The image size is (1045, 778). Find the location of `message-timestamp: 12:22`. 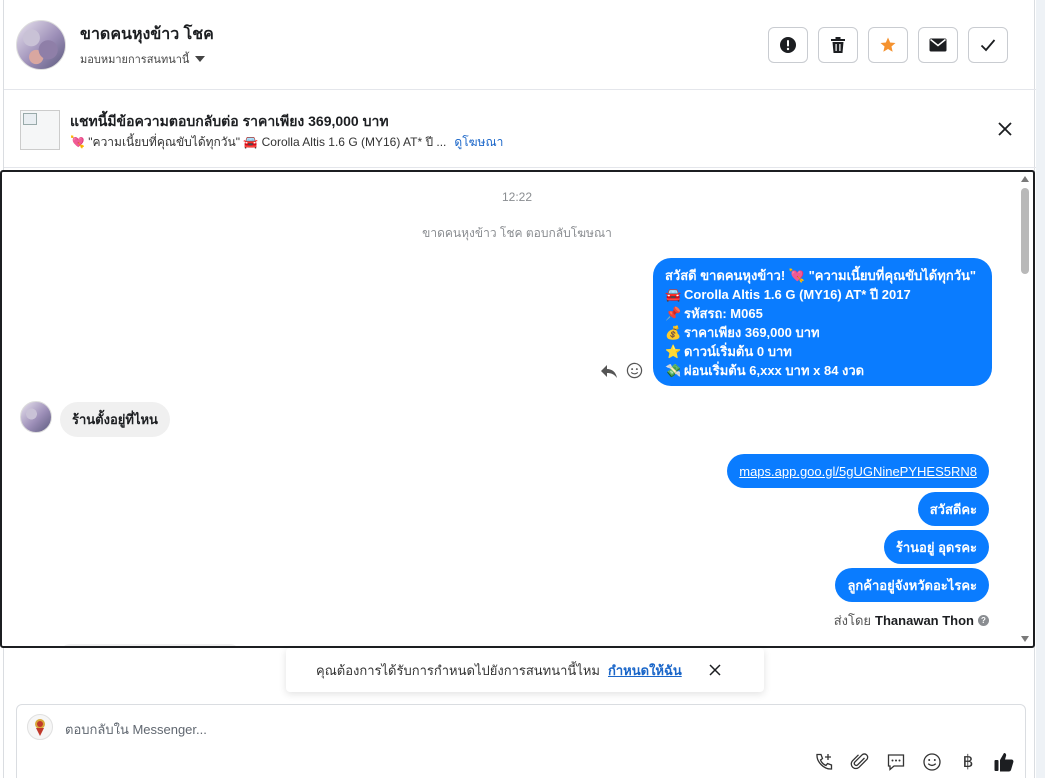

message-timestamp: 12:22 is located at coordinates (517, 197).